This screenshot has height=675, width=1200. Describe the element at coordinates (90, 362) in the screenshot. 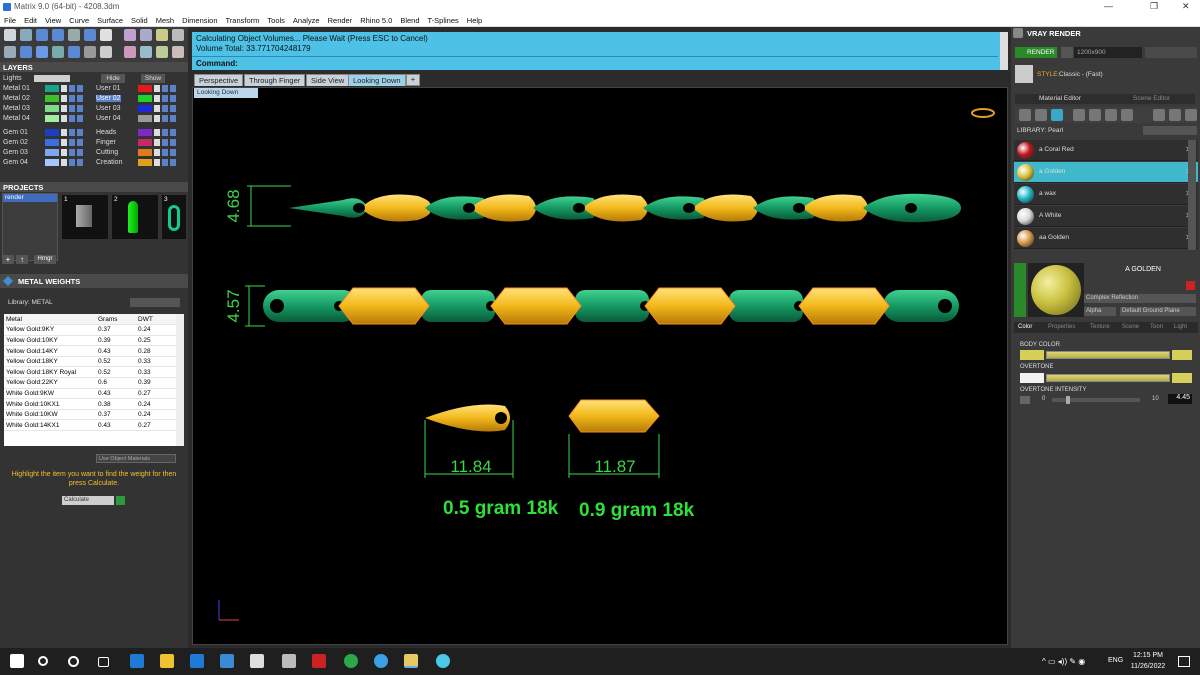

I see `table-row: Yellow Gold:18KY 0.52 0.33` at that location.